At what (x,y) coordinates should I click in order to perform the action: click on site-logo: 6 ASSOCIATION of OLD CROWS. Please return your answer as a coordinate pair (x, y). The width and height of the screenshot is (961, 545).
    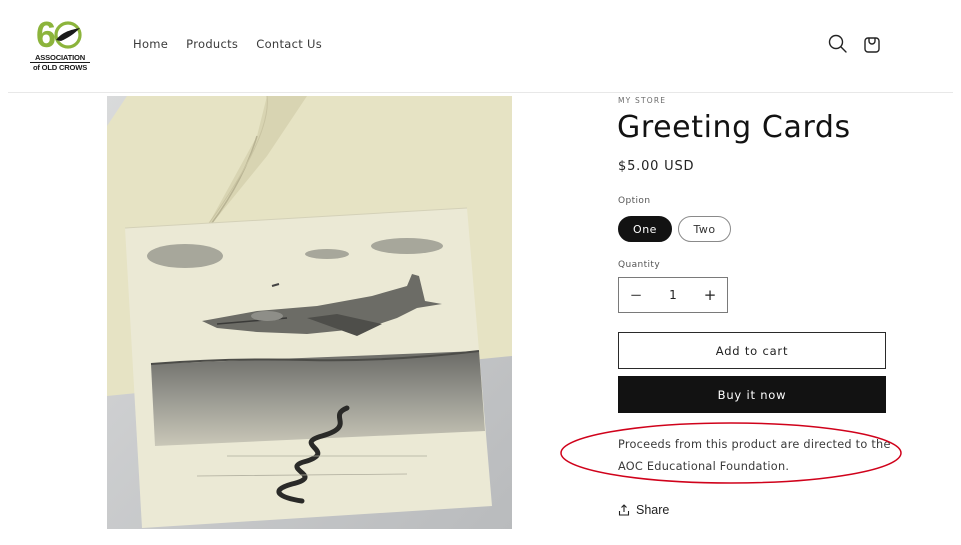
    Looking at the image, I should click on (60, 45).